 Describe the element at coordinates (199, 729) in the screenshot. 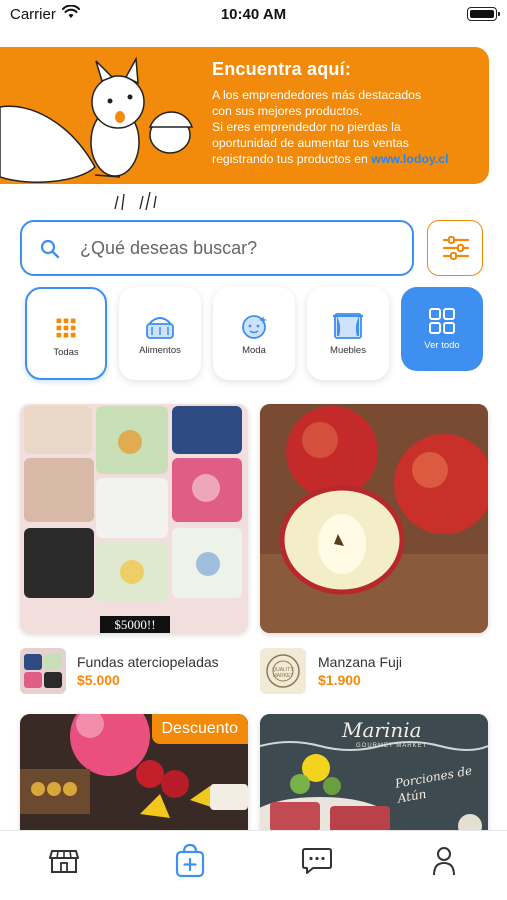

I see `discount-badge: Descuento` at that location.